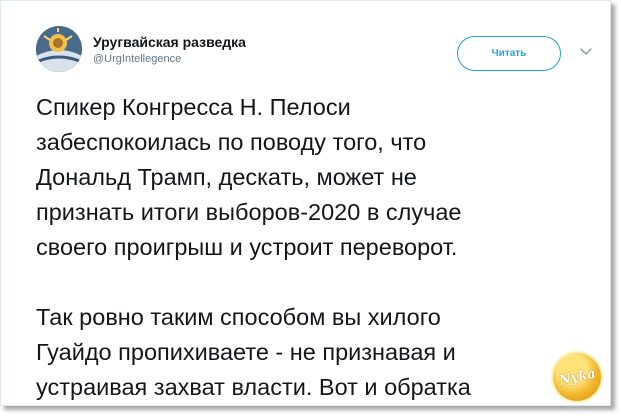 The width and height of the screenshot is (621, 416). I want to click on tweet-line: признать итоги выборов-2020 в случае, so click(249, 212).